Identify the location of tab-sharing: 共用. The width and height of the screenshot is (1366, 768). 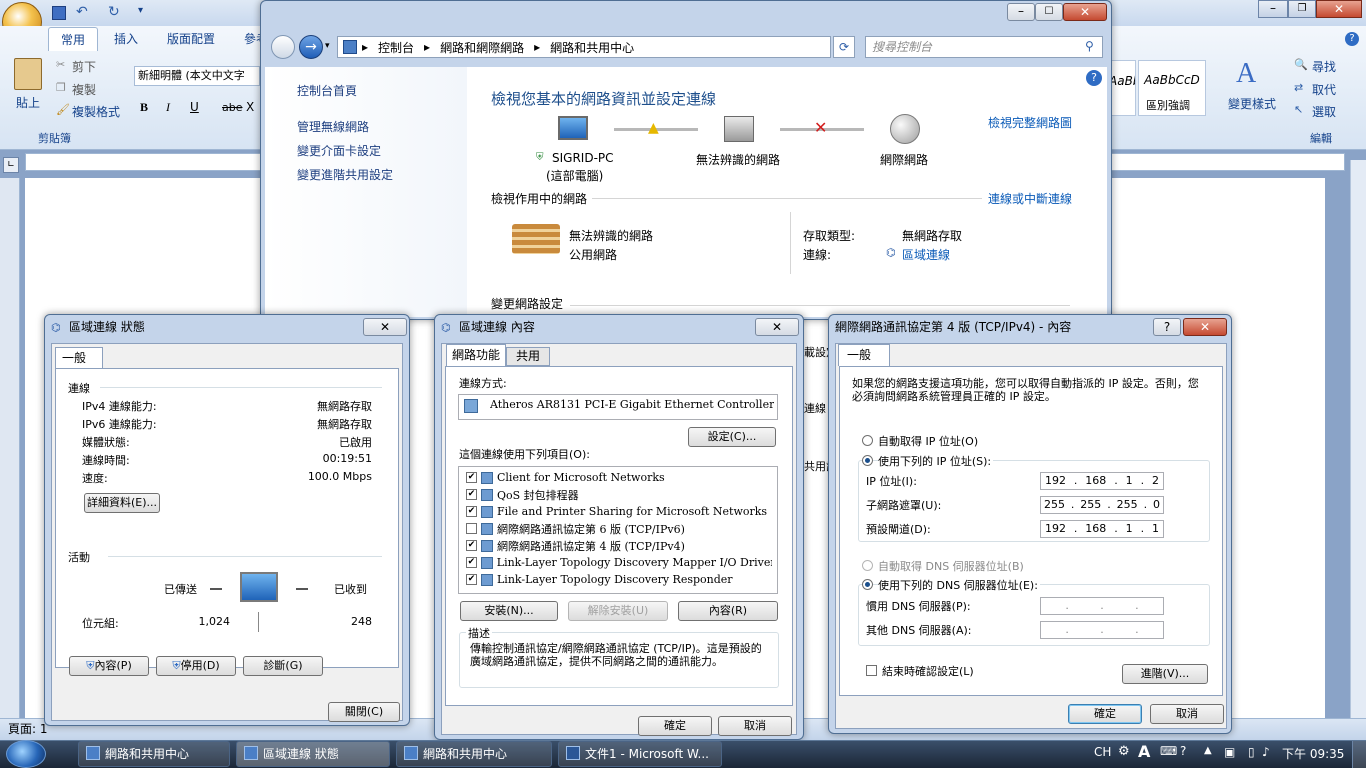
(528, 356).